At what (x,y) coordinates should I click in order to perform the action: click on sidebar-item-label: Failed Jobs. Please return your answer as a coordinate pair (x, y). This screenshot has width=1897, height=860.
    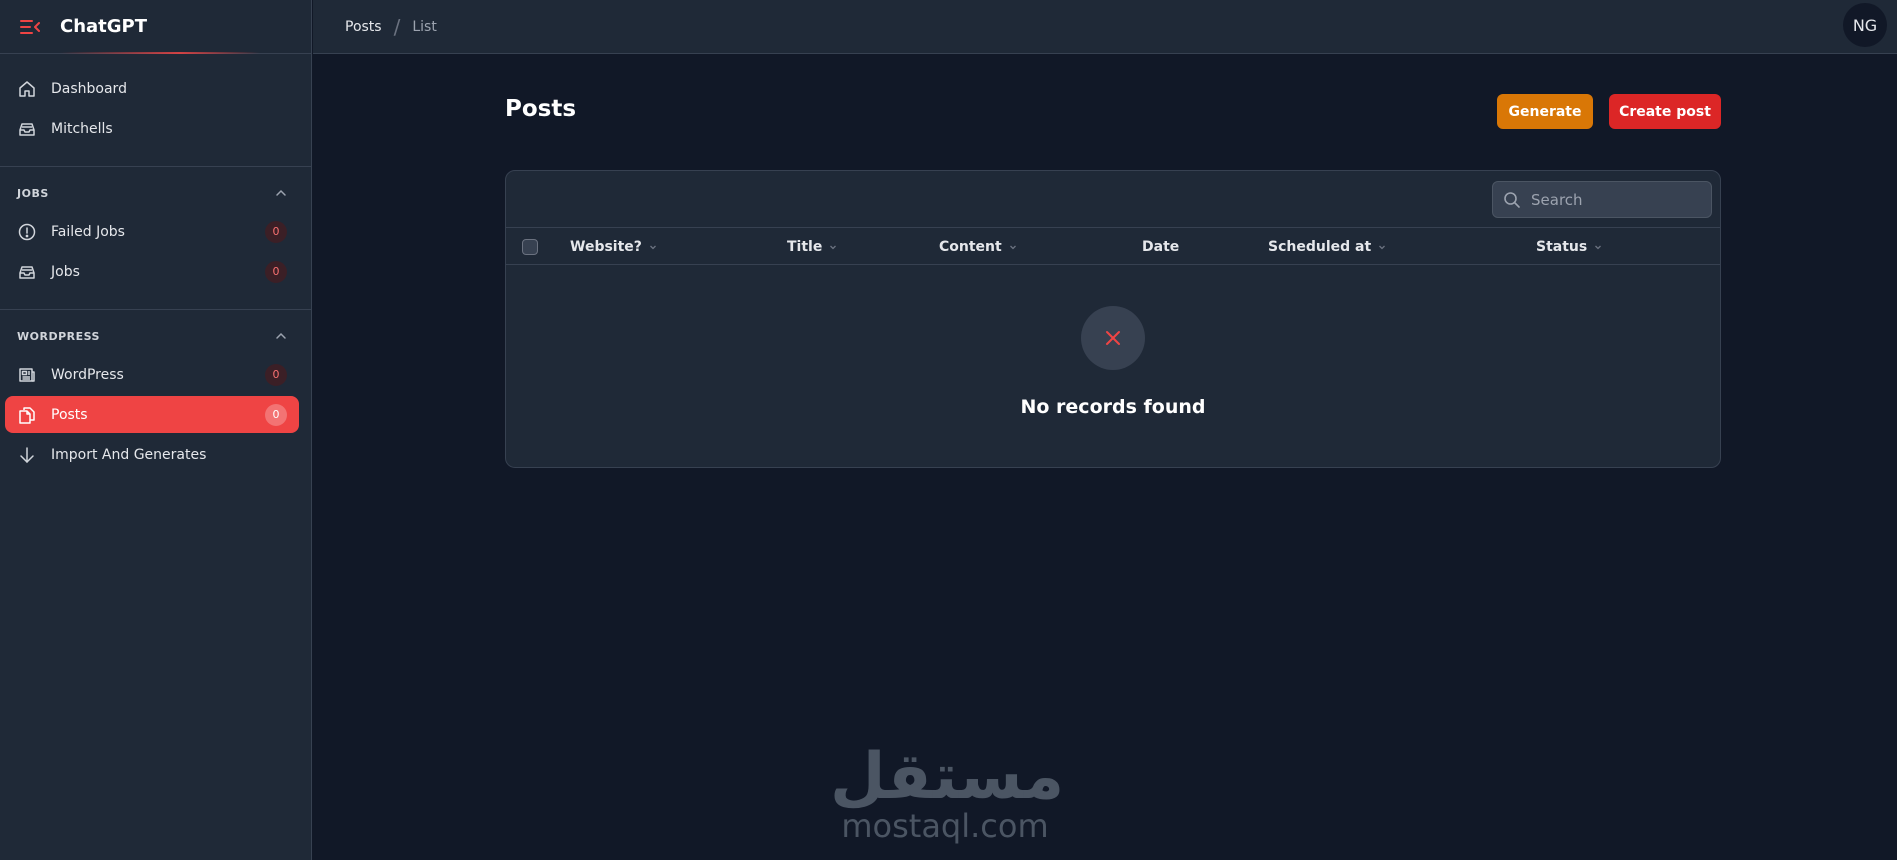
    Looking at the image, I should click on (88, 231).